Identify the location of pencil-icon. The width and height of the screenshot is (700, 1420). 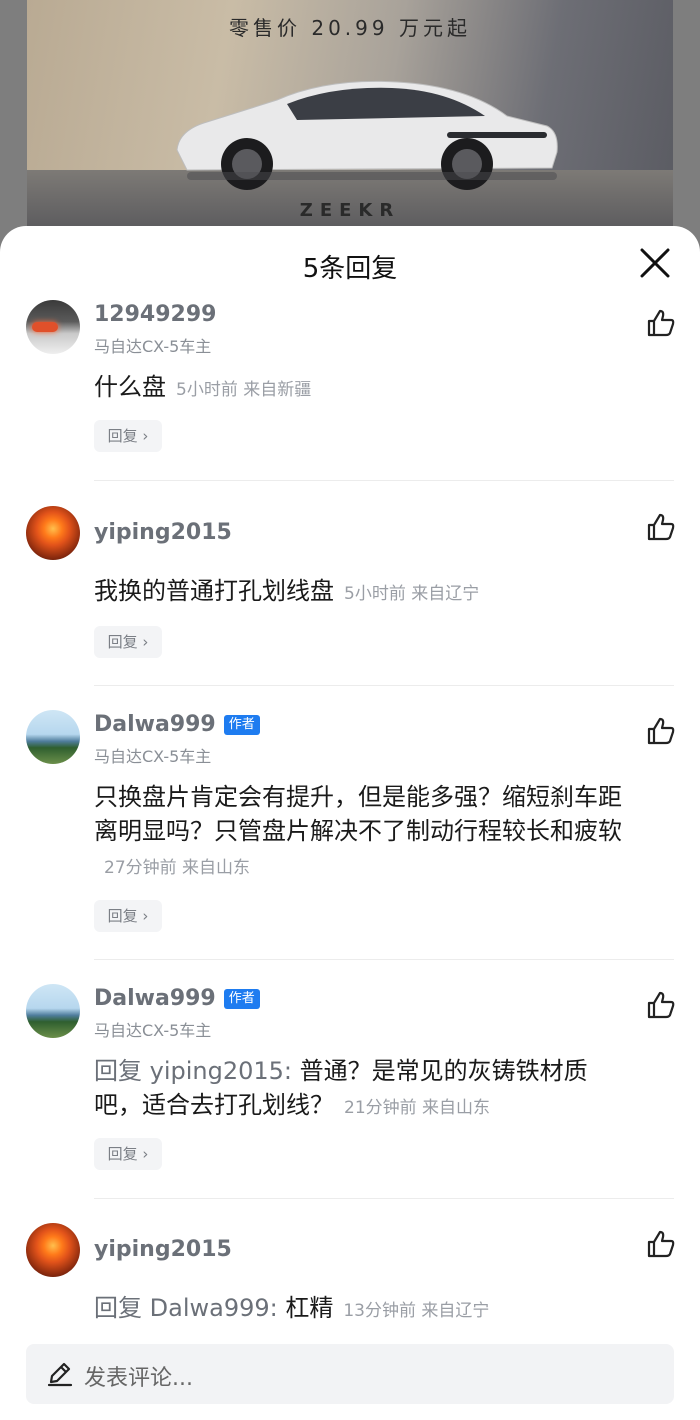
(60, 1374).